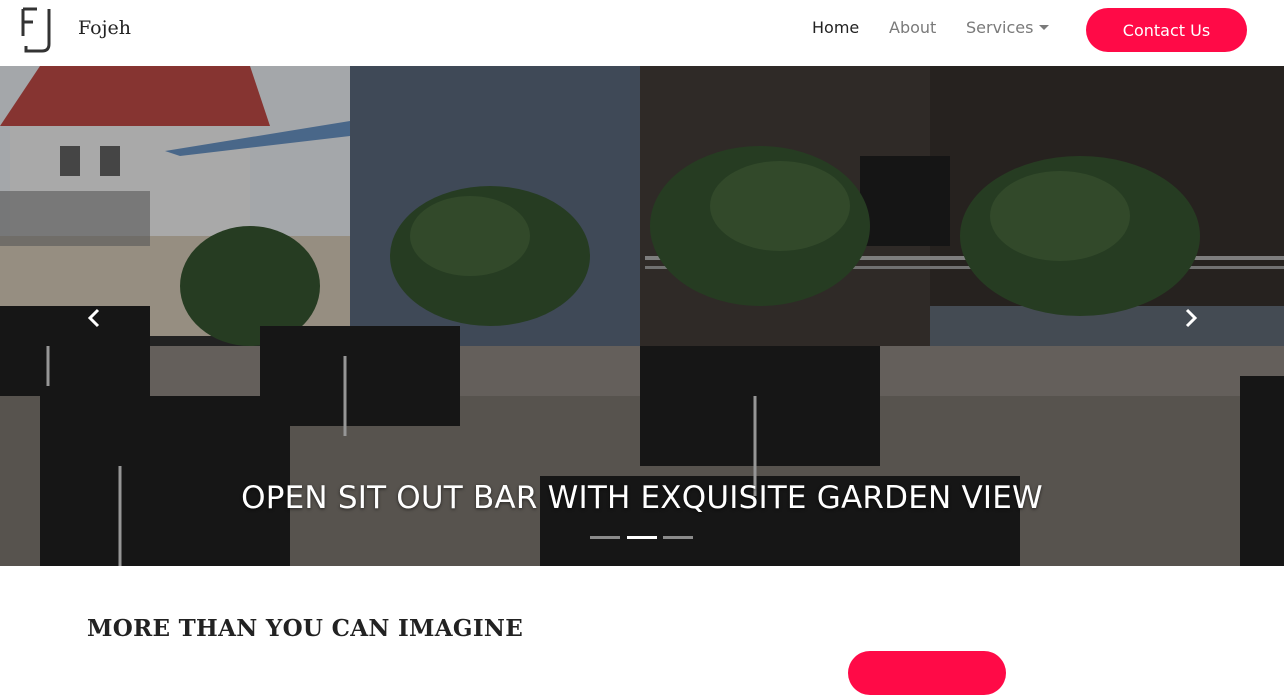  Describe the element at coordinates (912, 28) in the screenshot. I see `nav-about-link: About` at that location.